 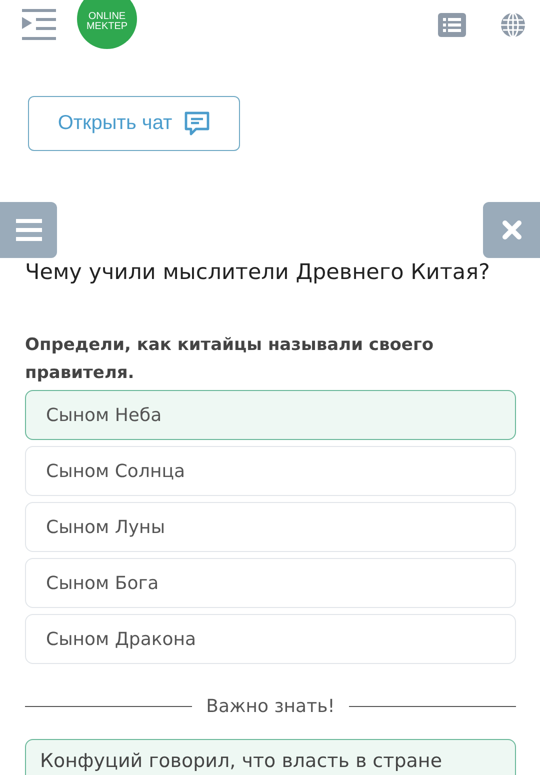 What do you see at coordinates (241, 761) in the screenshot?
I see `info-text: Конфуций говорил, что власть в стране` at bounding box center [241, 761].